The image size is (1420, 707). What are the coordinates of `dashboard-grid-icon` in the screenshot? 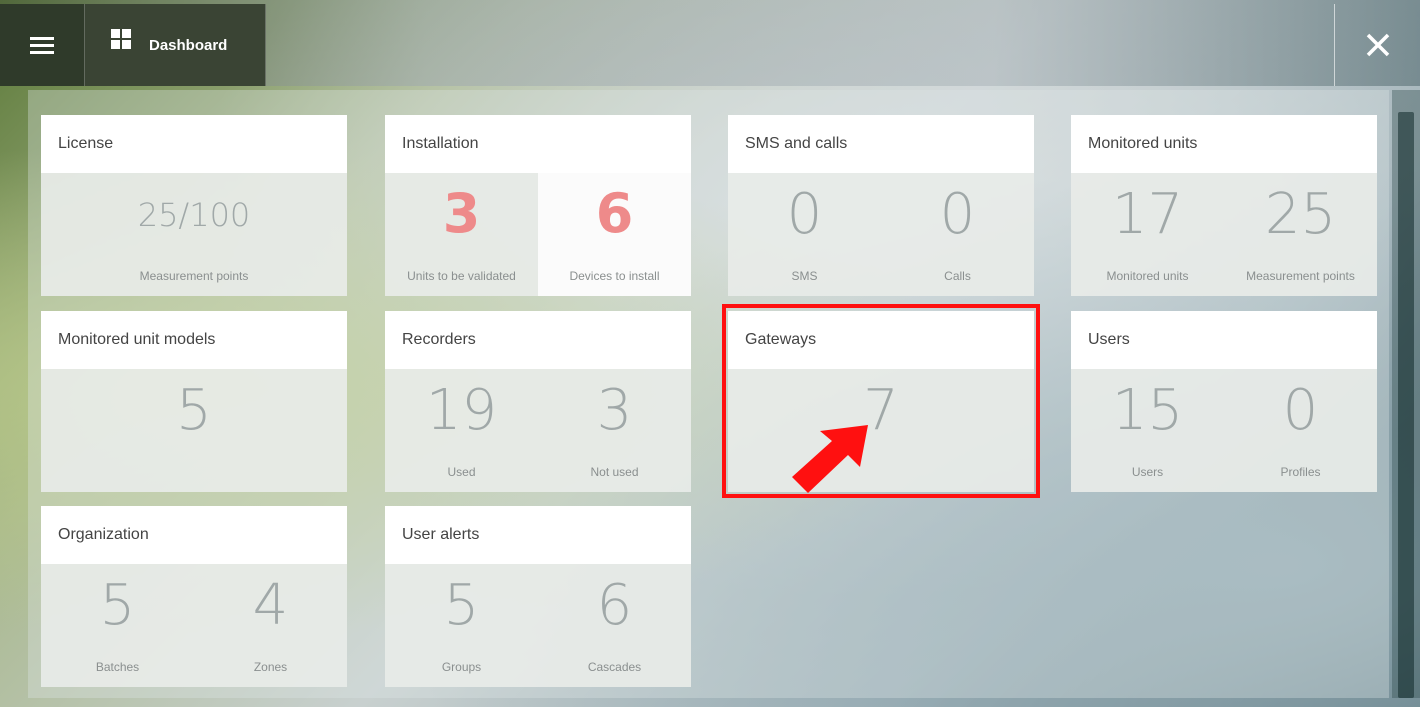 It's located at (121, 39).